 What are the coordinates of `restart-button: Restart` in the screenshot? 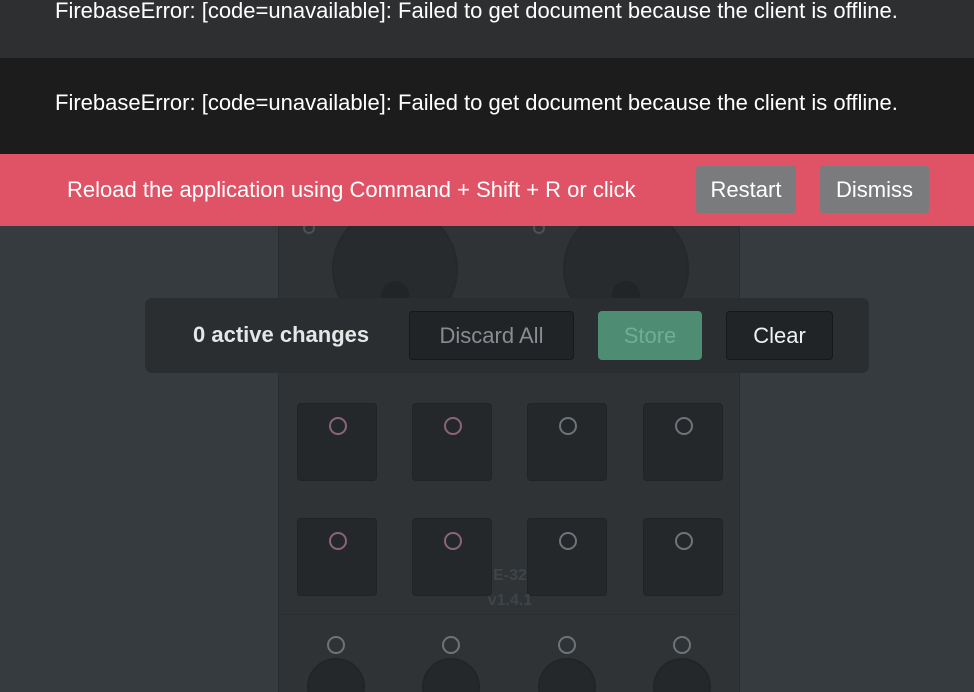 It's located at (746, 189).